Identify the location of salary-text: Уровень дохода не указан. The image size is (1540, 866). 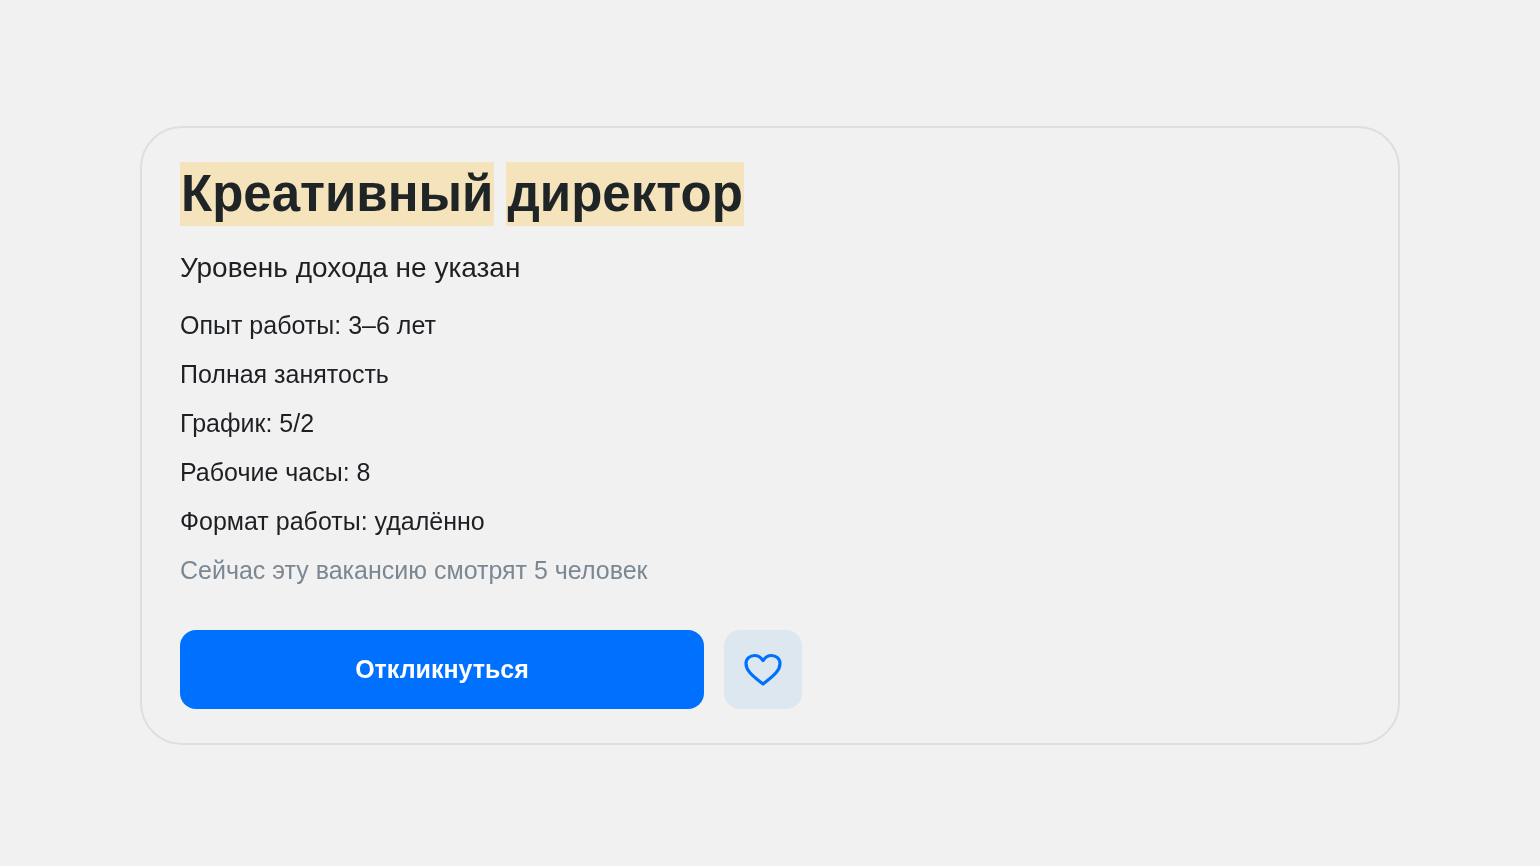
(350, 268).